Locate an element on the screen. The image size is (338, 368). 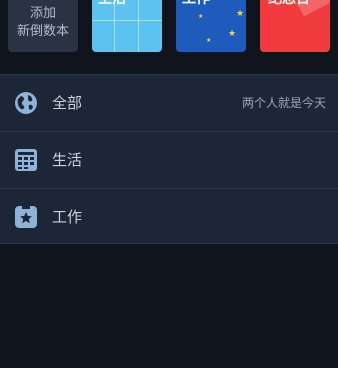
list-item-label: 工作 is located at coordinates (67, 217).